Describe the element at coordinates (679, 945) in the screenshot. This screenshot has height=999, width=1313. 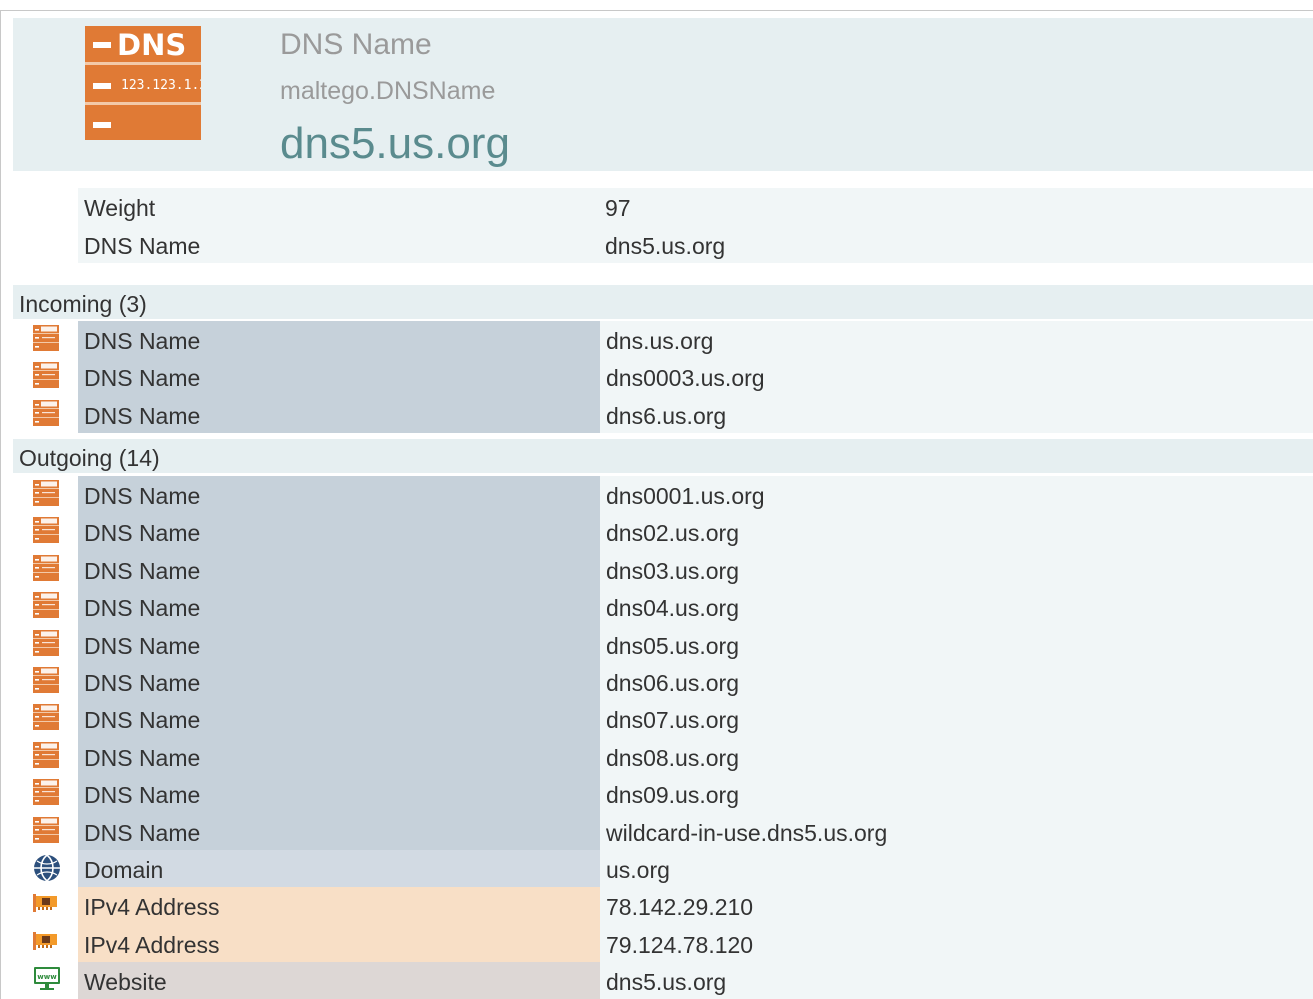
I see `entity-value-link: 79.124.78.120` at that location.